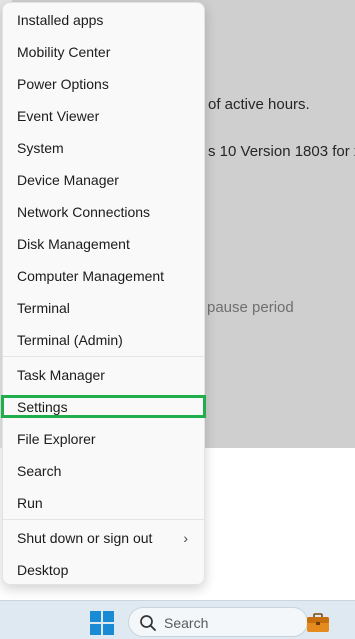 This screenshot has width=355, height=639. I want to click on menu-item-label: Installed apps, so click(60, 20).